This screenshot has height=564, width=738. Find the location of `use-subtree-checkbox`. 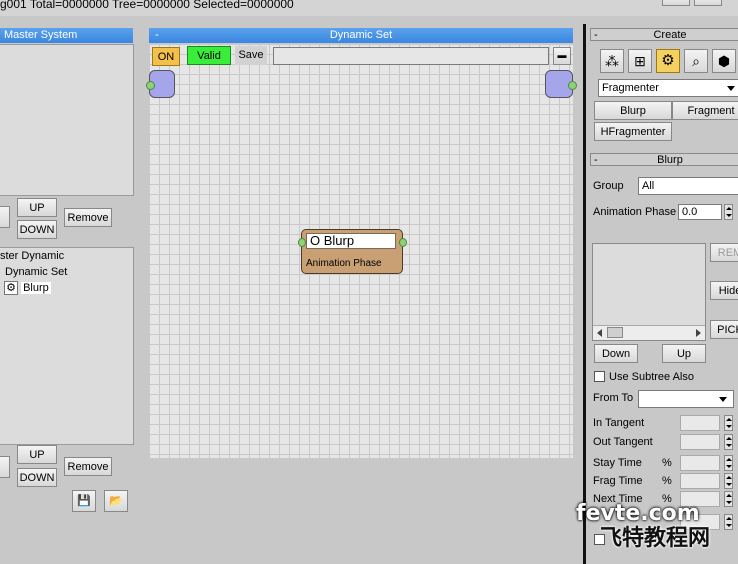

use-subtree-checkbox is located at coordinates (599, 376).